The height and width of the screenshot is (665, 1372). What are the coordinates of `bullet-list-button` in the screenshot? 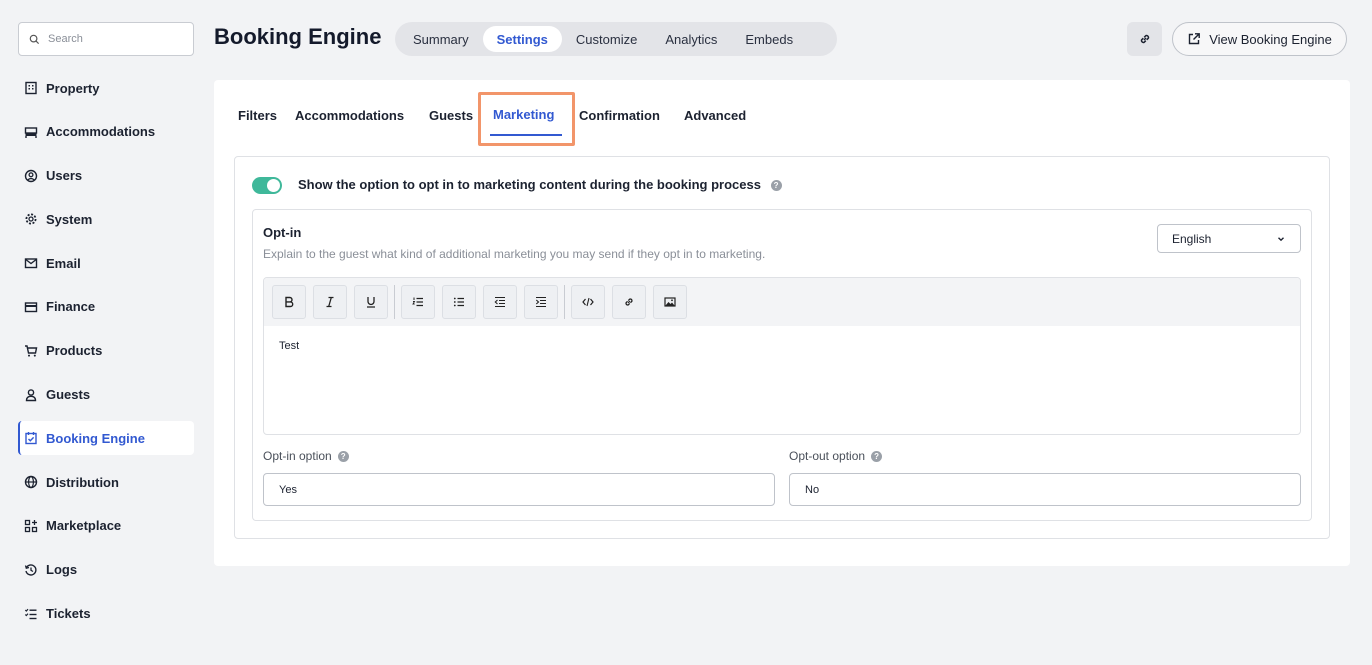 It's located at (459, 302).